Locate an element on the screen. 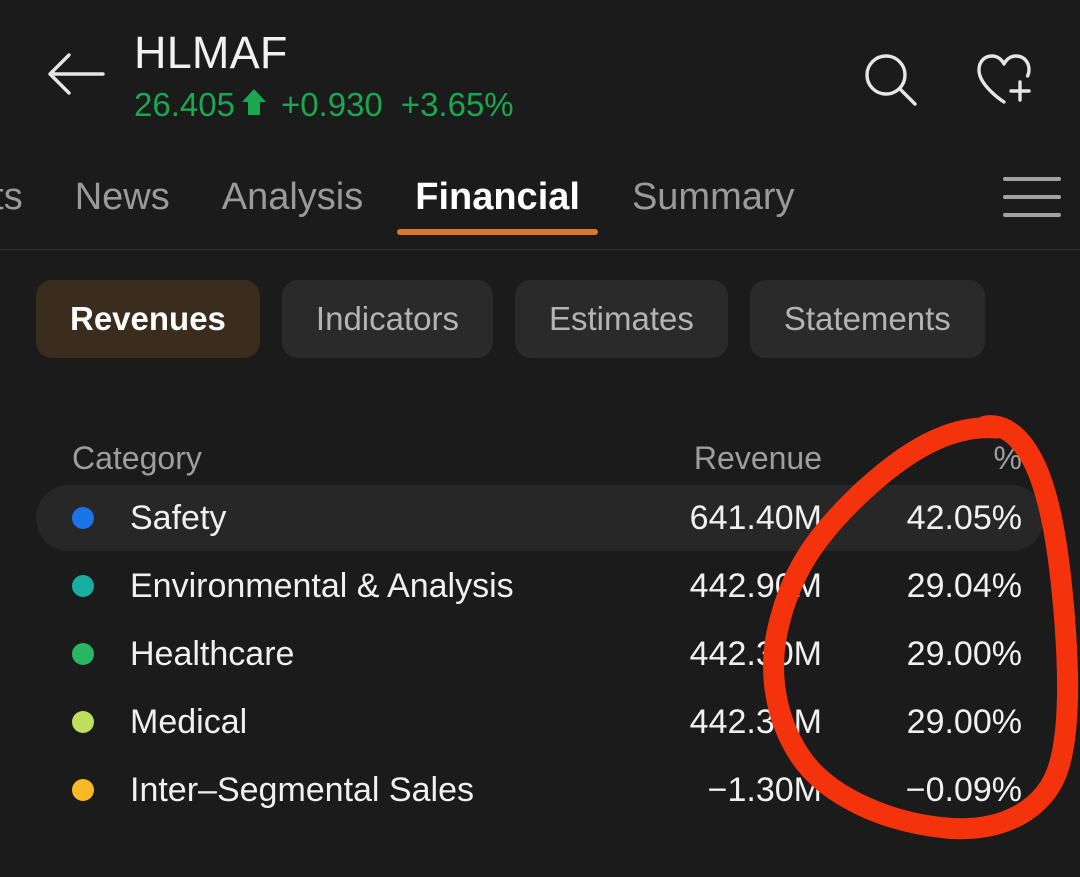 The image size is (1080, 877). cell-revenue: 641.40M is located at coordinates (755, 517).